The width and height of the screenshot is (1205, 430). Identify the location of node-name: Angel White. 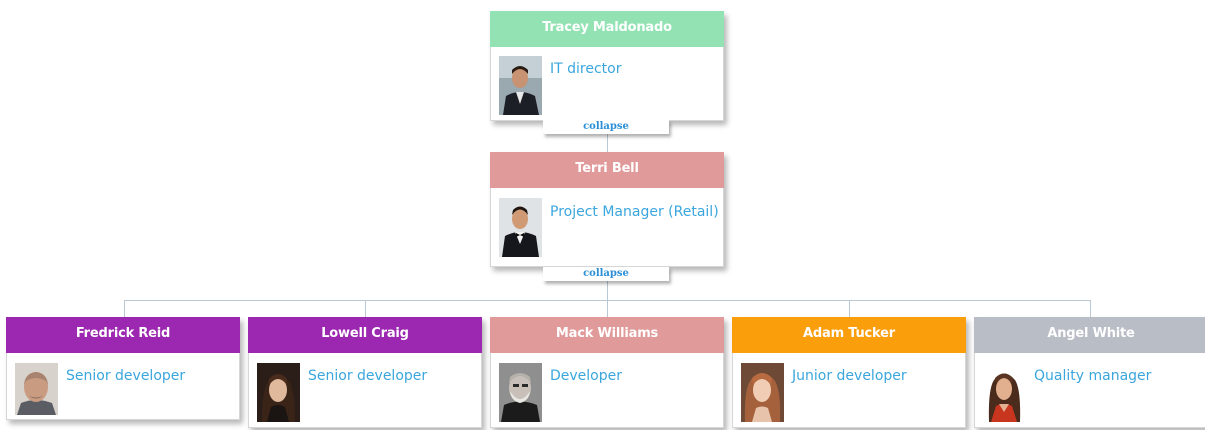
(1089, 335).